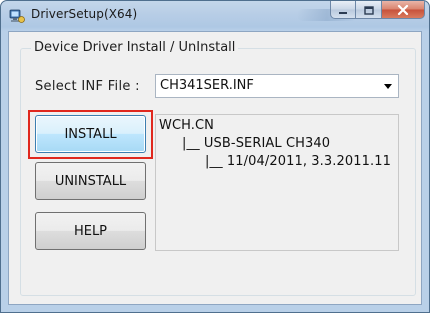  Describe the element at coordinates (90, 181) in the screenshot. I see `uninstall-button: UNINSTALL` at that location.